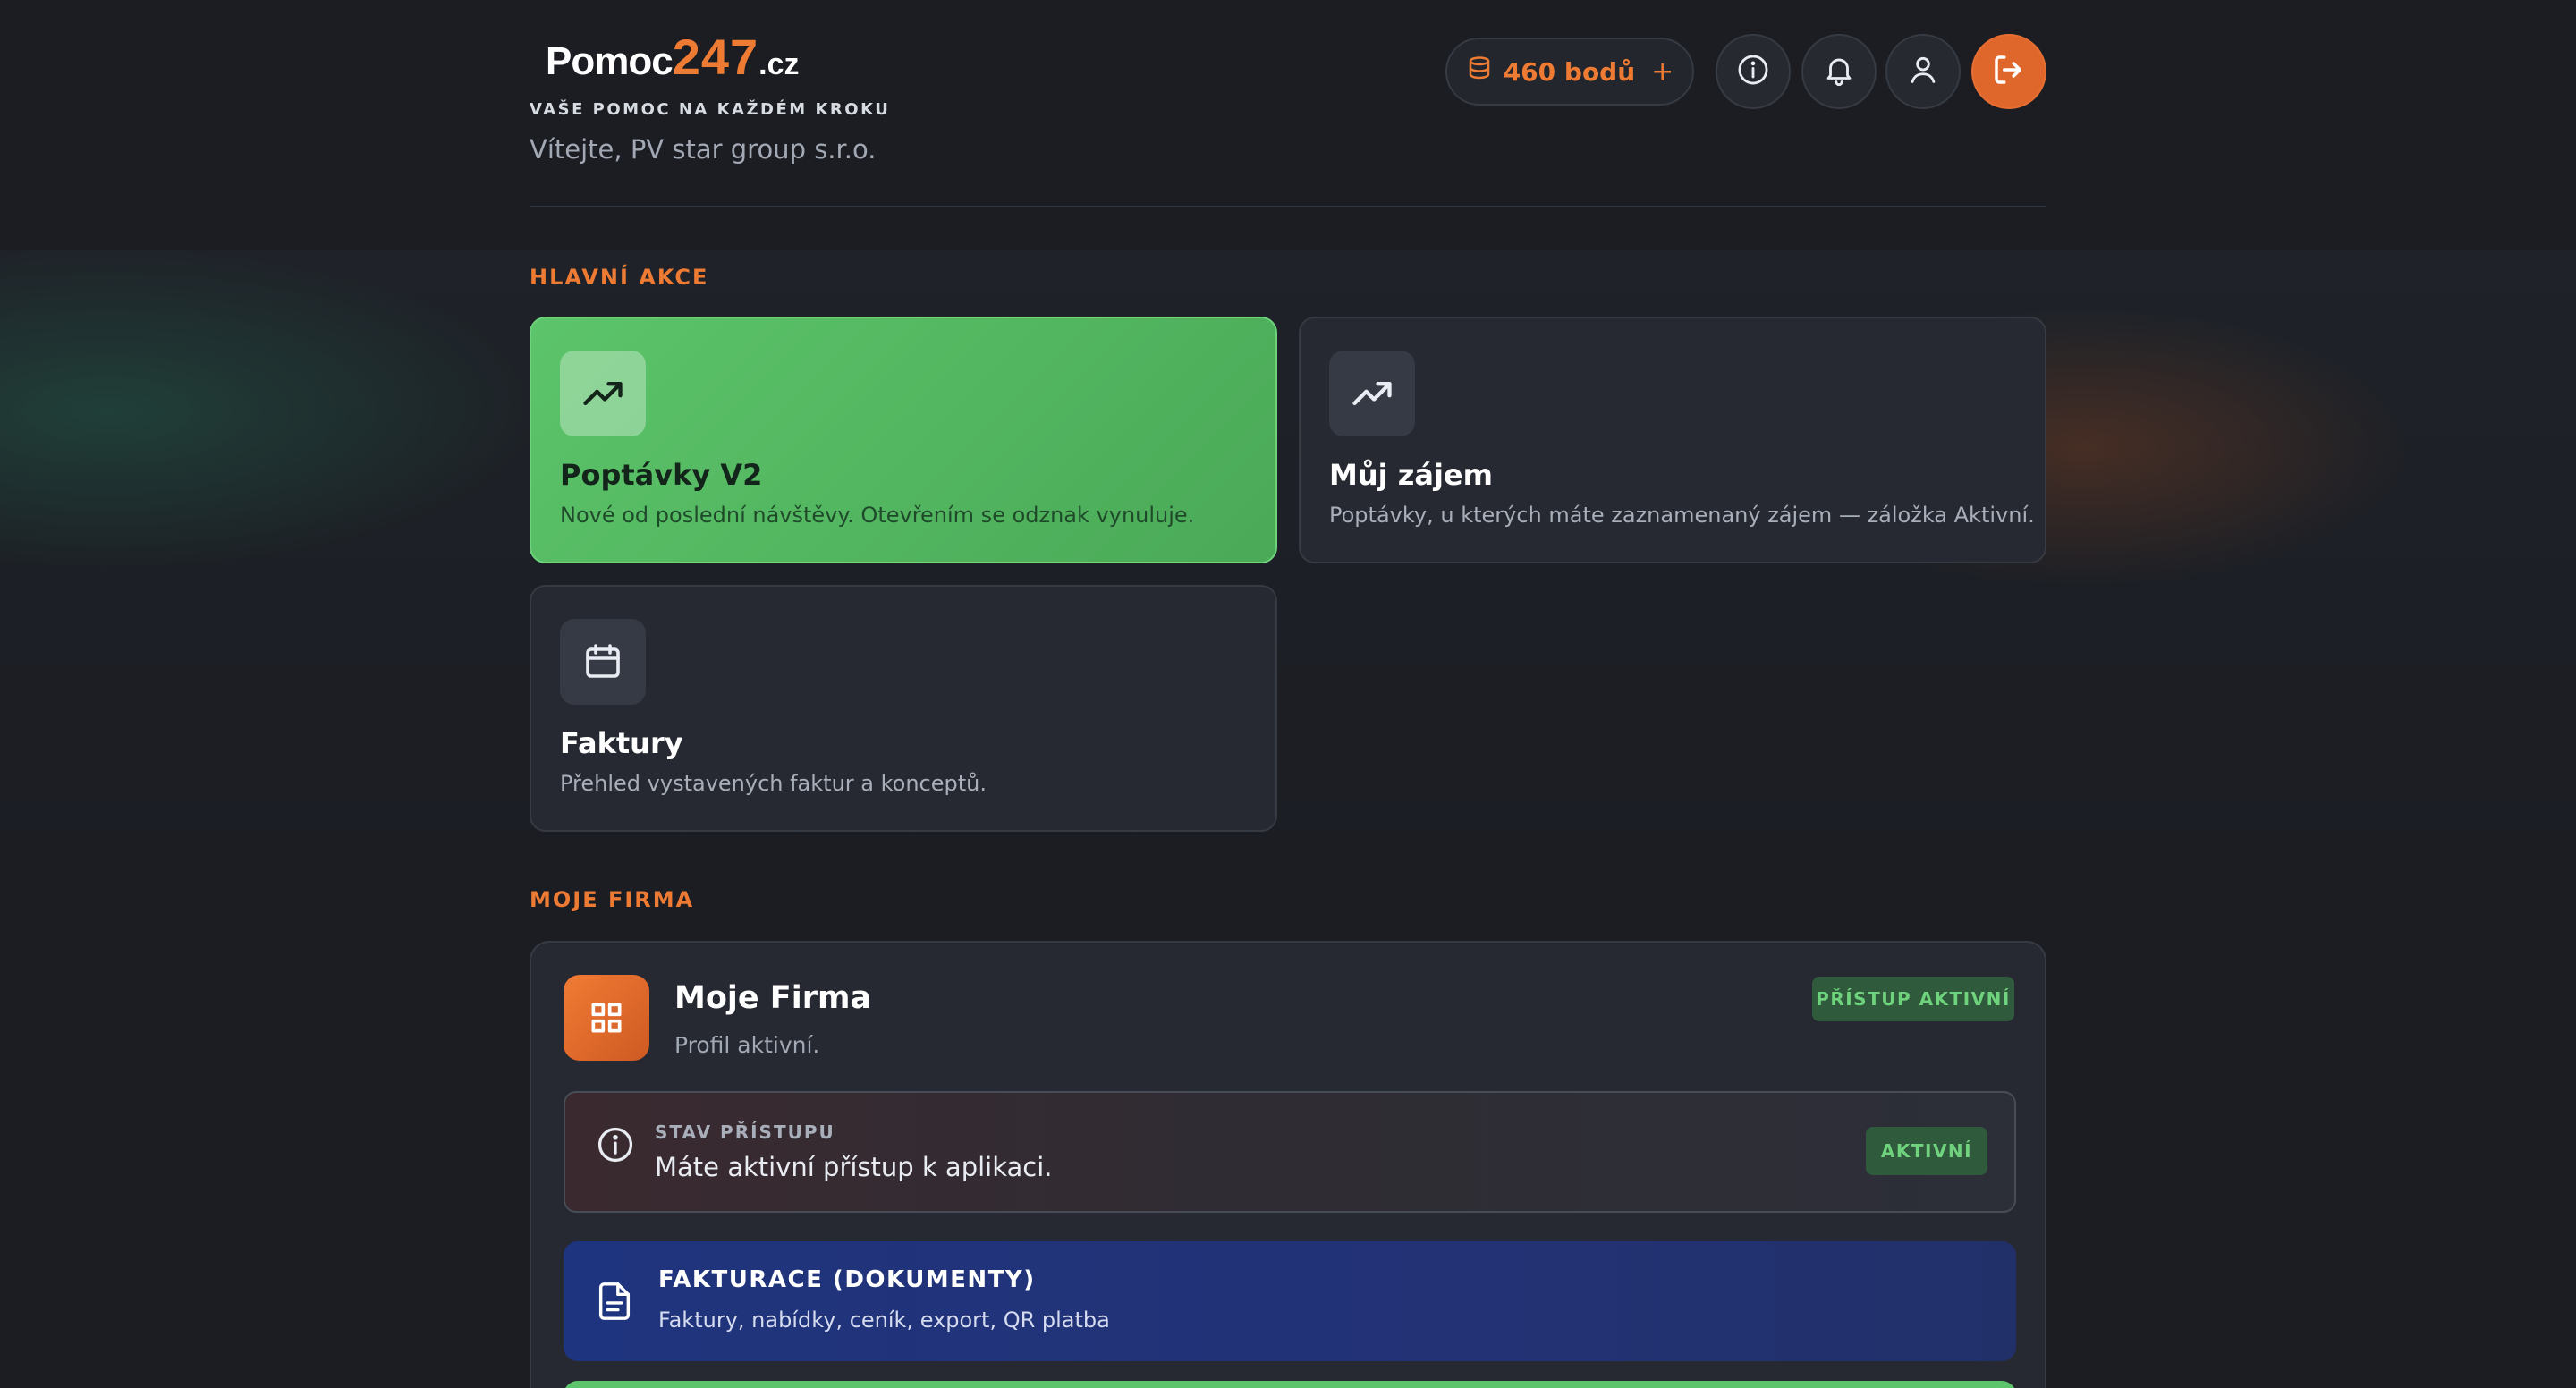 The image size is (2576, 1388). I want to click on logo-text-cz: .cz, so click(779, 64).